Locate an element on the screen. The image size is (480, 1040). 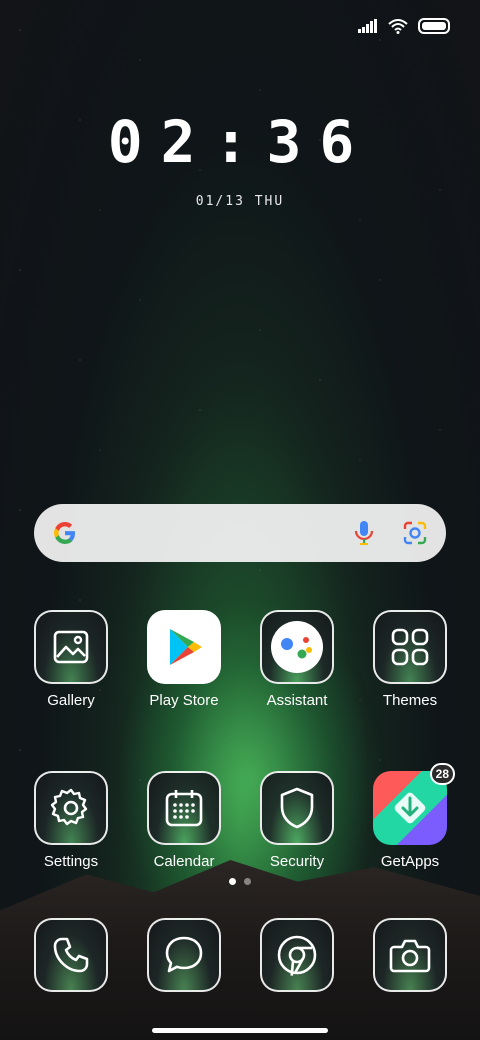
app-label: GetApps is located at coordinates (410, 861).